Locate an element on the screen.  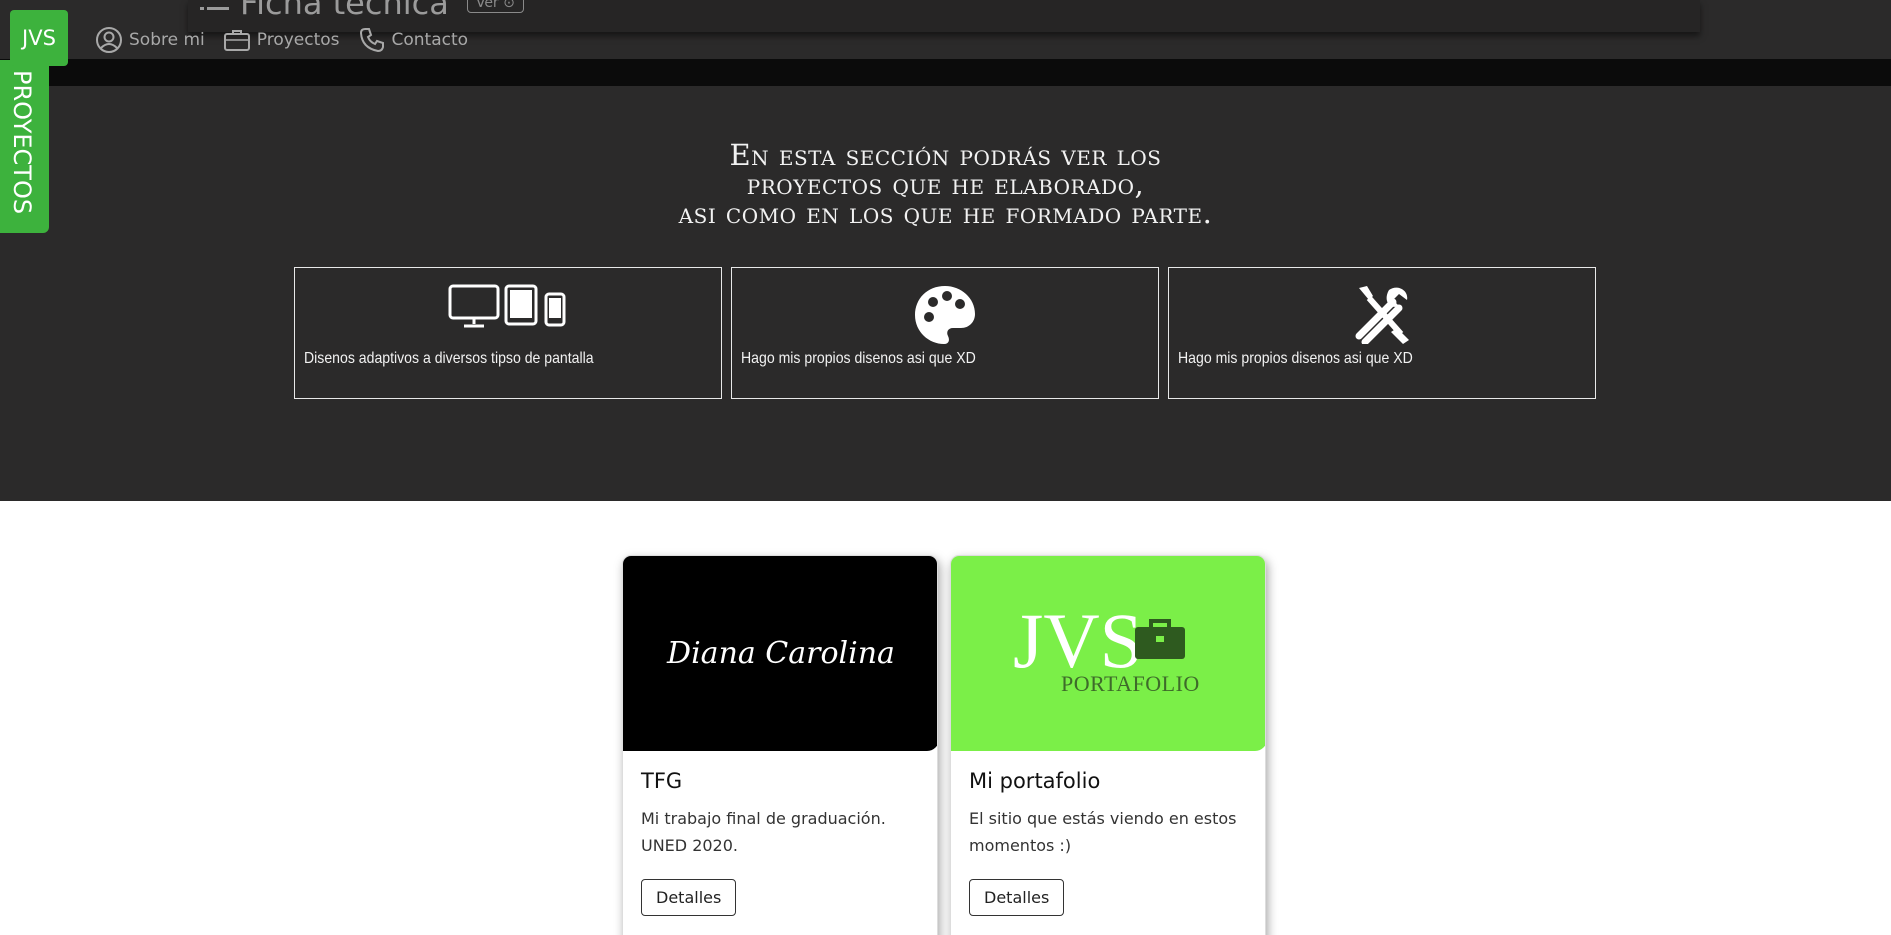
project-thumbnail: Diana Carolina is located at coordinates (780, 653).